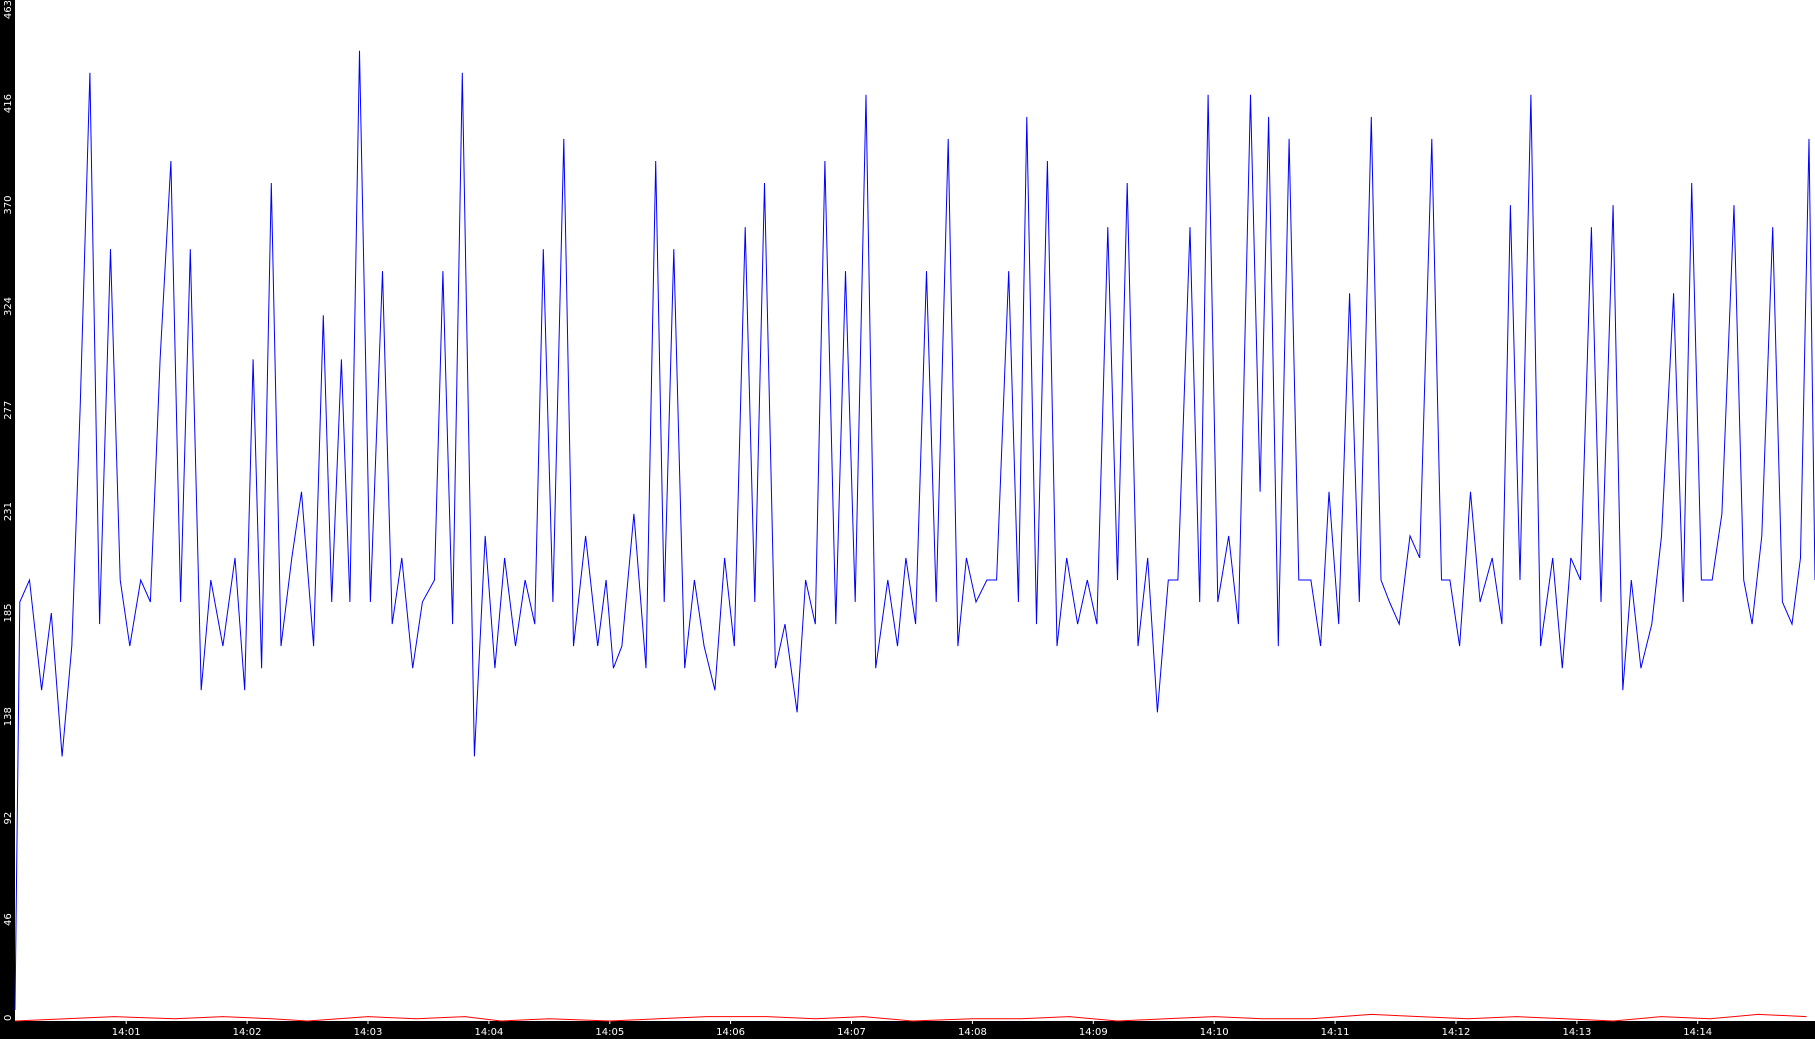  Describe the element at coordinates (1214, 1032) in the screenshot. I see `x-tick-label: 14:10` at that location.